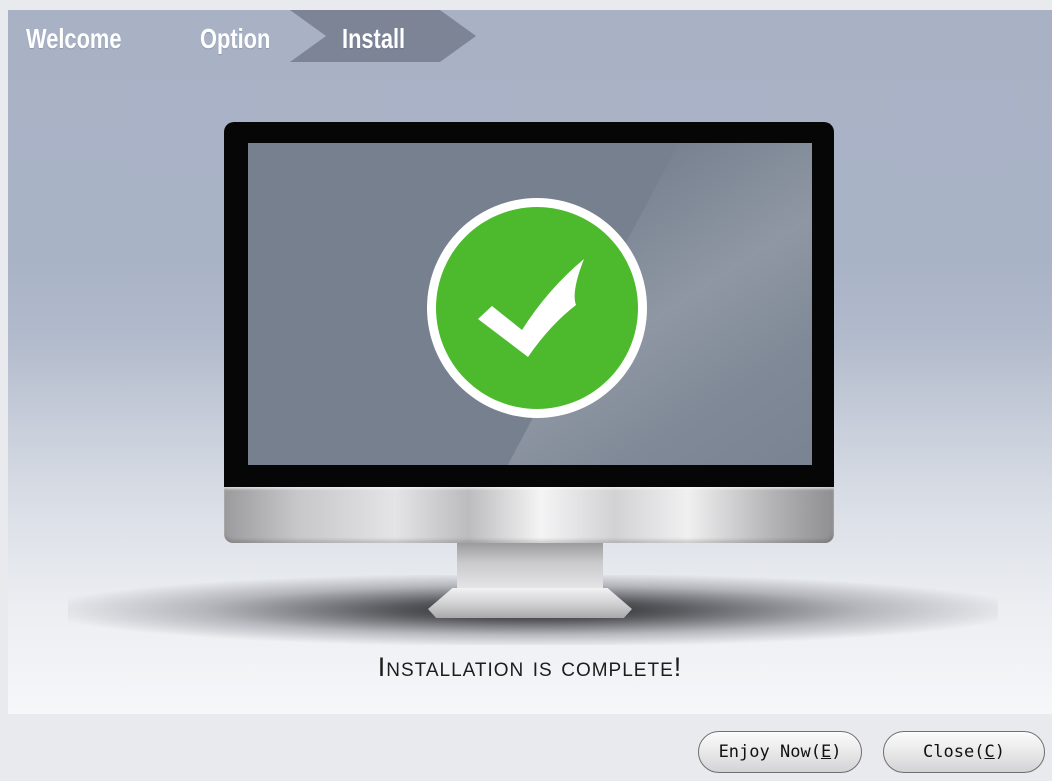 The width and height of the screenshot is (1052, 781). I want to click on checkmark-circle-icon, so click(537, 308).